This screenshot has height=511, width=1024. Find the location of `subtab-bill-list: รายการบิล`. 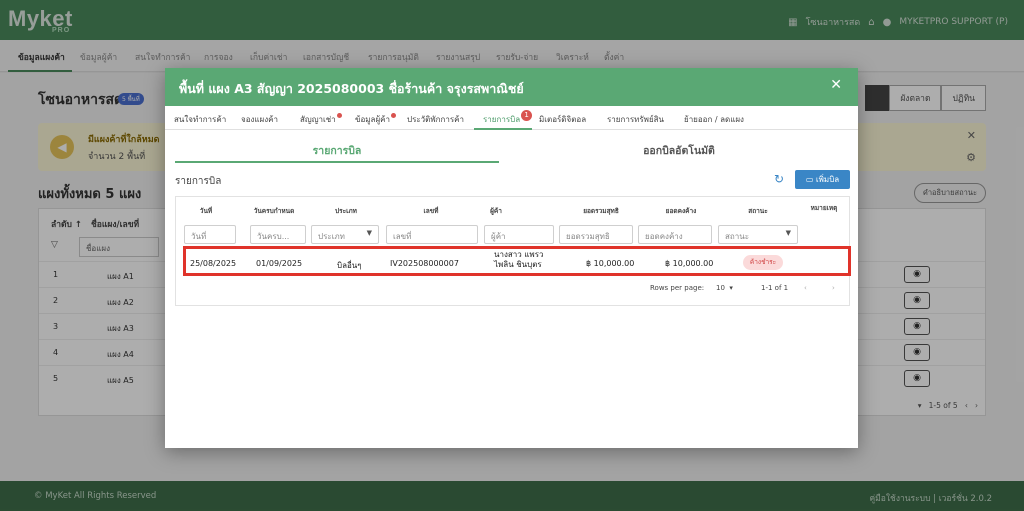

subtab-bill-list: รายการบิล is located at coordinates (337, 150).